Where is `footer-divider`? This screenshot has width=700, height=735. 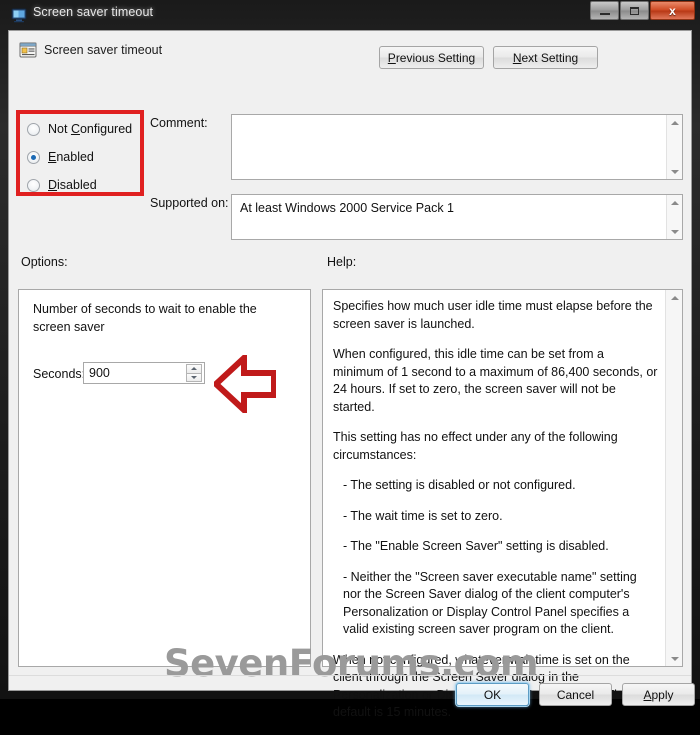
footer-divider is located at coordinates (350, 675).